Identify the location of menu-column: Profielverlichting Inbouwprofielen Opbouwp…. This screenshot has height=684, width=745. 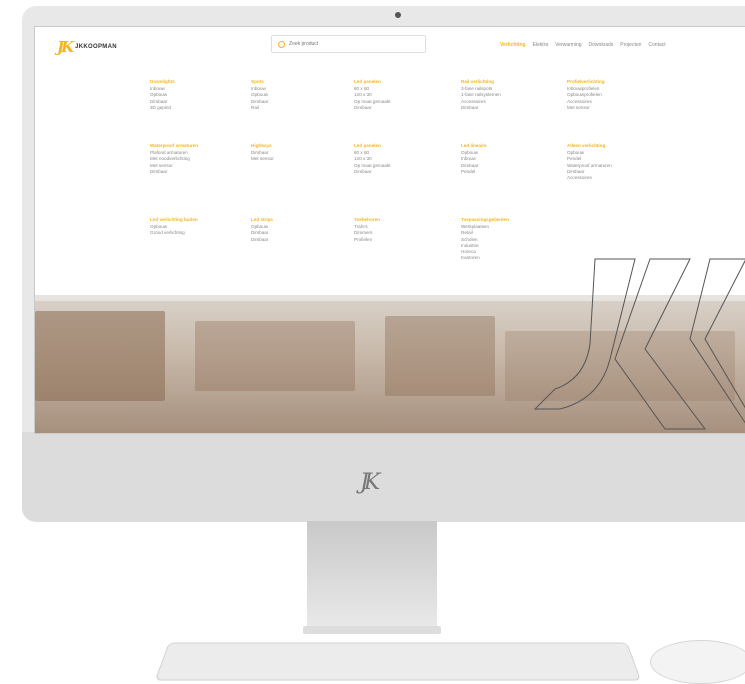
(586, 95).